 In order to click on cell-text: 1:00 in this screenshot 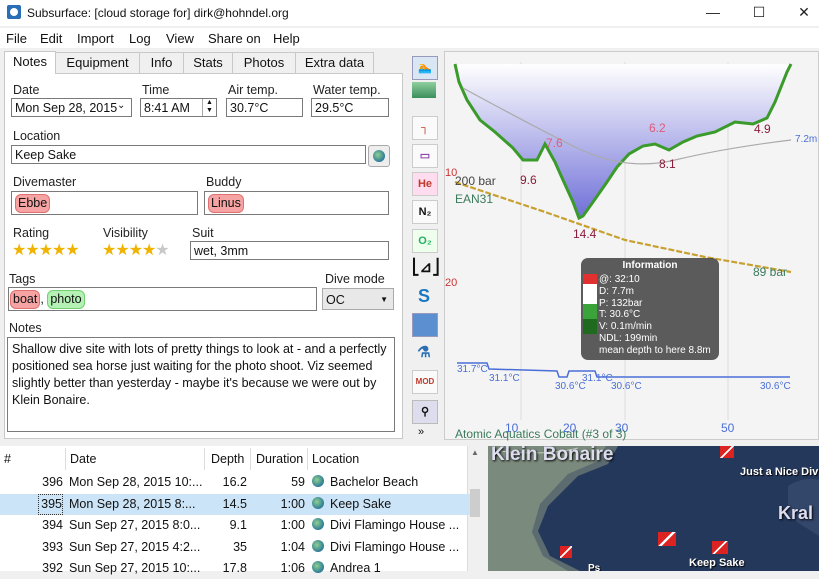, I will do `click(292, 503)`.